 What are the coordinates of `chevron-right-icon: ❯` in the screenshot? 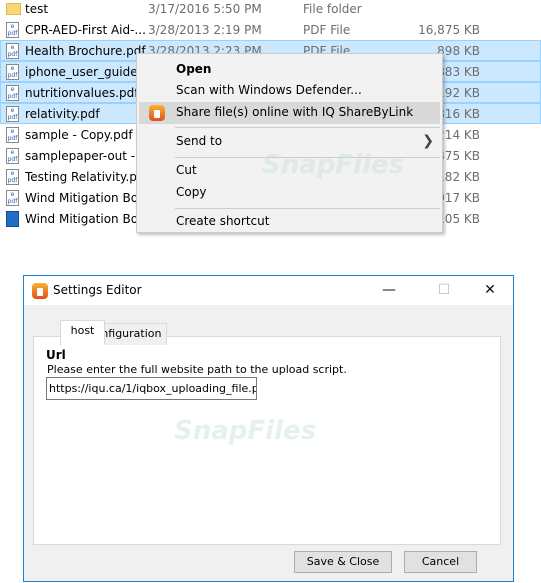 It's located at (428, 141).